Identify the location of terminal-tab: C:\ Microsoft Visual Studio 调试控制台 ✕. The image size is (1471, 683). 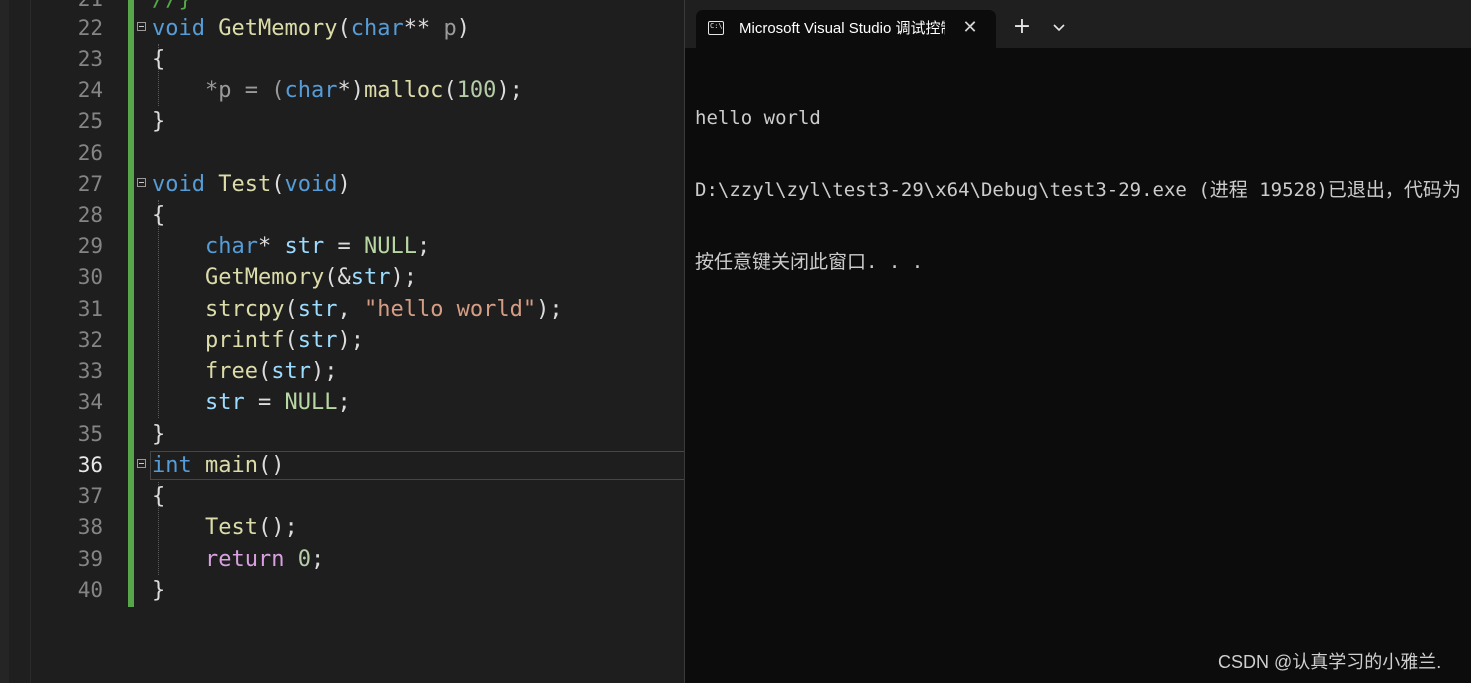
(846, 29).